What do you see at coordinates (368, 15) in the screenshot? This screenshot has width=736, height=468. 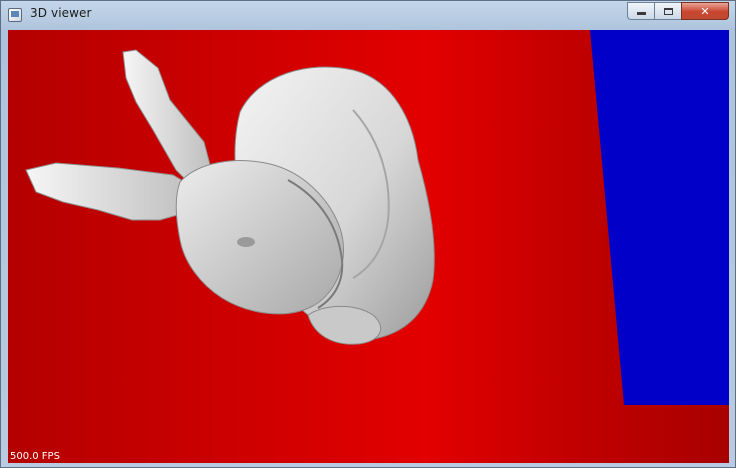 I see `title-bar: 3D viewer ✕` at bounding box center [368, 15].